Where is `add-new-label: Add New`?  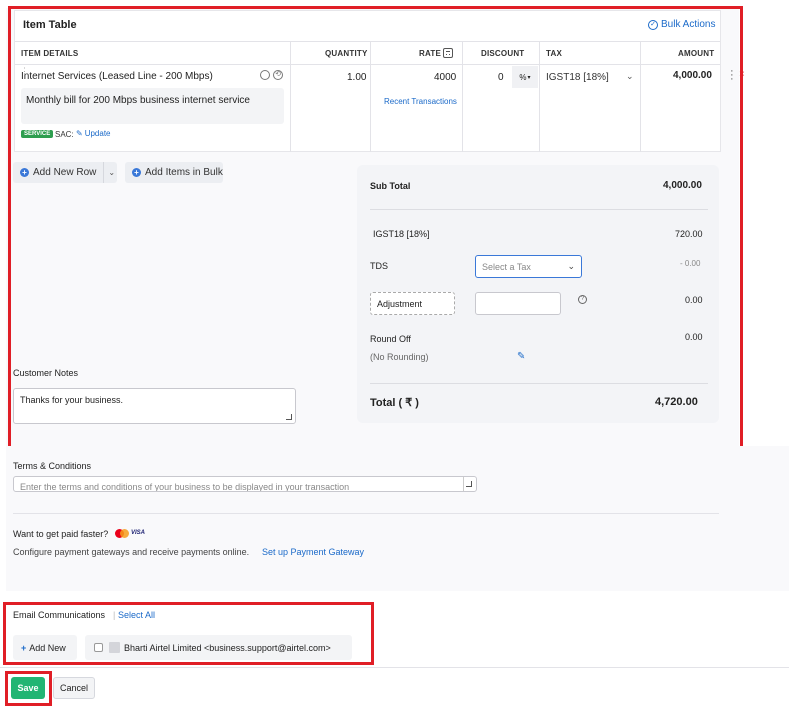
add-new-label: Add New is located at coordinates (47, 647).